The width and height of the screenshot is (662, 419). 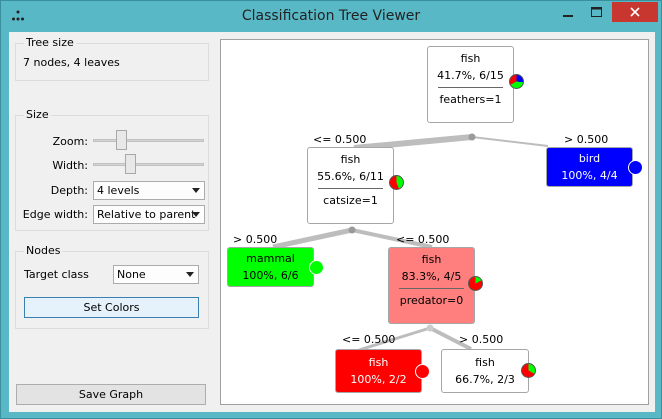 I want to click on depth-combo-value: 4 levels, so click(x=118, y=190).